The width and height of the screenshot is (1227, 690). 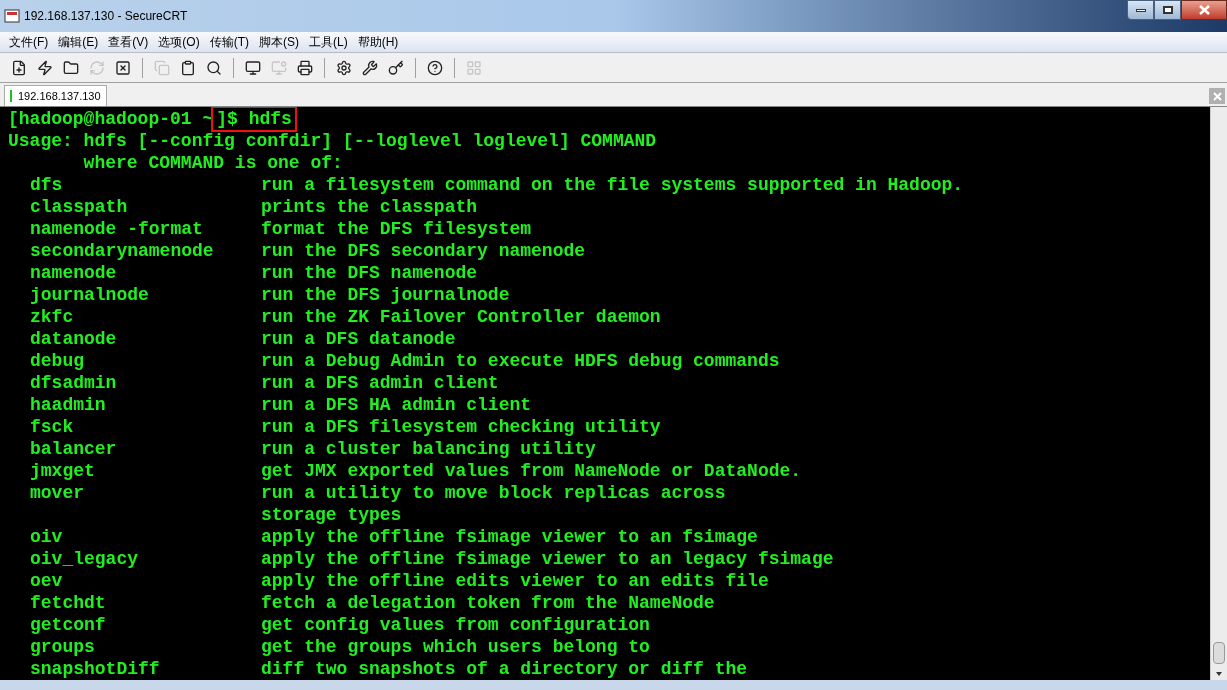 What do you see at coordinates (62, 471) in the screenshot?
I see `command-name: jmxget` at bounding box center [62, 471].